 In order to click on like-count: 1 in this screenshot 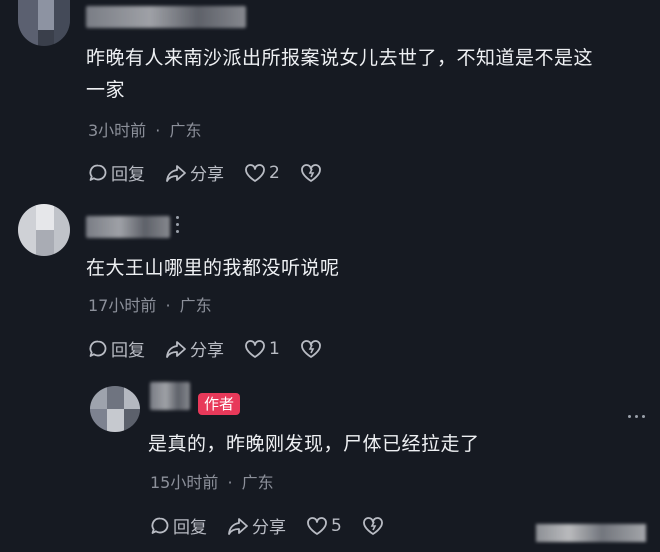, I will do `click(274, 348)`.